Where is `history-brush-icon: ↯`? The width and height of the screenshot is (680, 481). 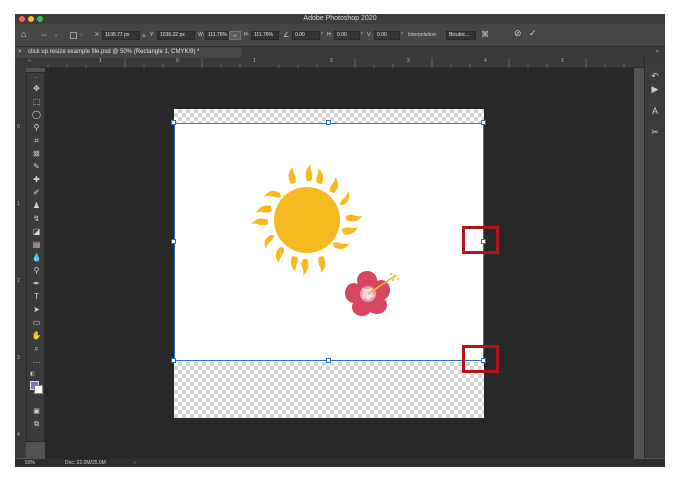 history-brush-icon: ↯ is located at coordinates (36, 219).